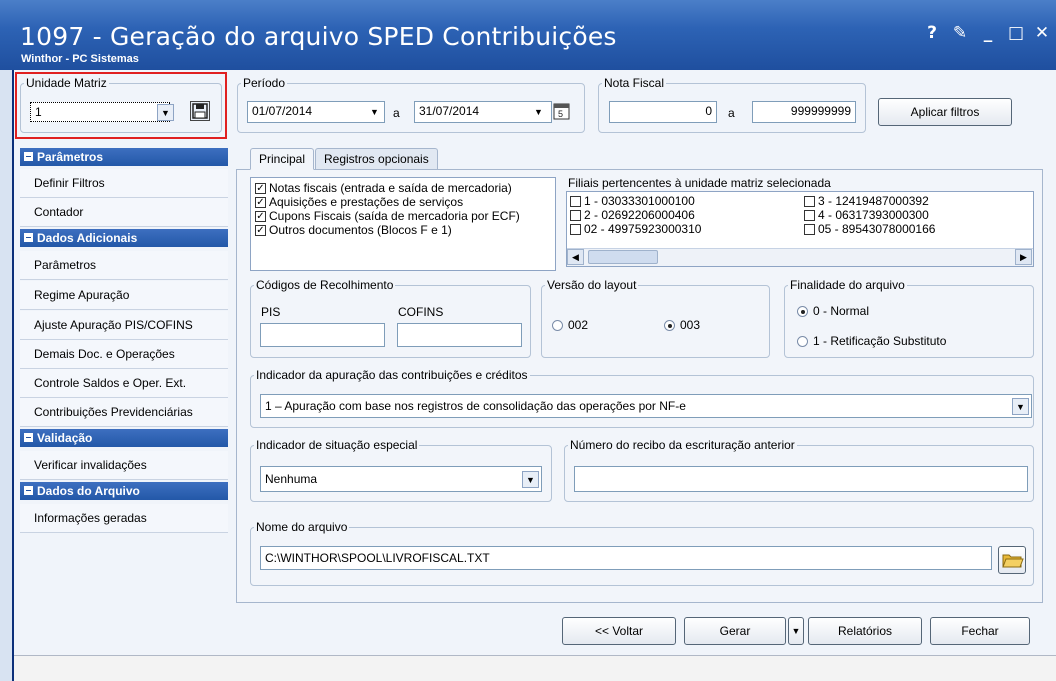 This screenshot has height=681, width=1056. What do you see at coordinates (200, 111) in the screenshot?
I see `save-icon` at bounding box center [200, 111].